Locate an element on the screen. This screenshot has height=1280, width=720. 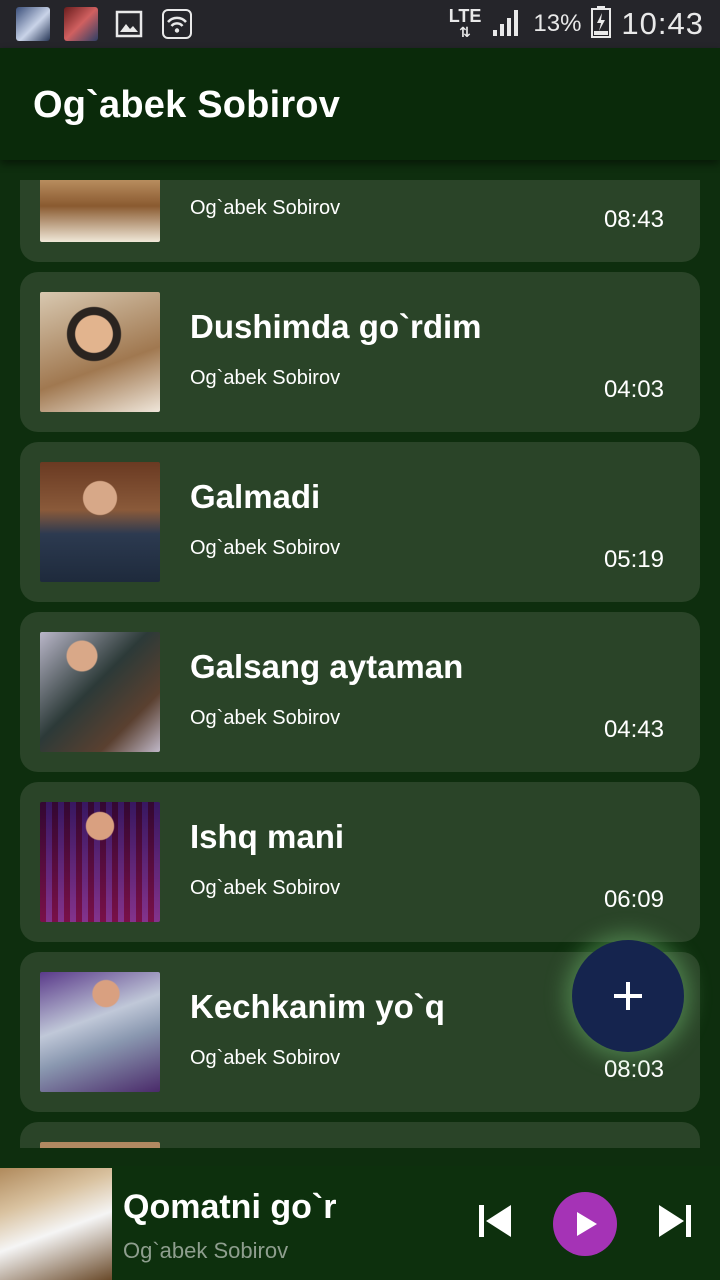
page-title: Og`abek Sobirov is located at coordinates (187, 105).